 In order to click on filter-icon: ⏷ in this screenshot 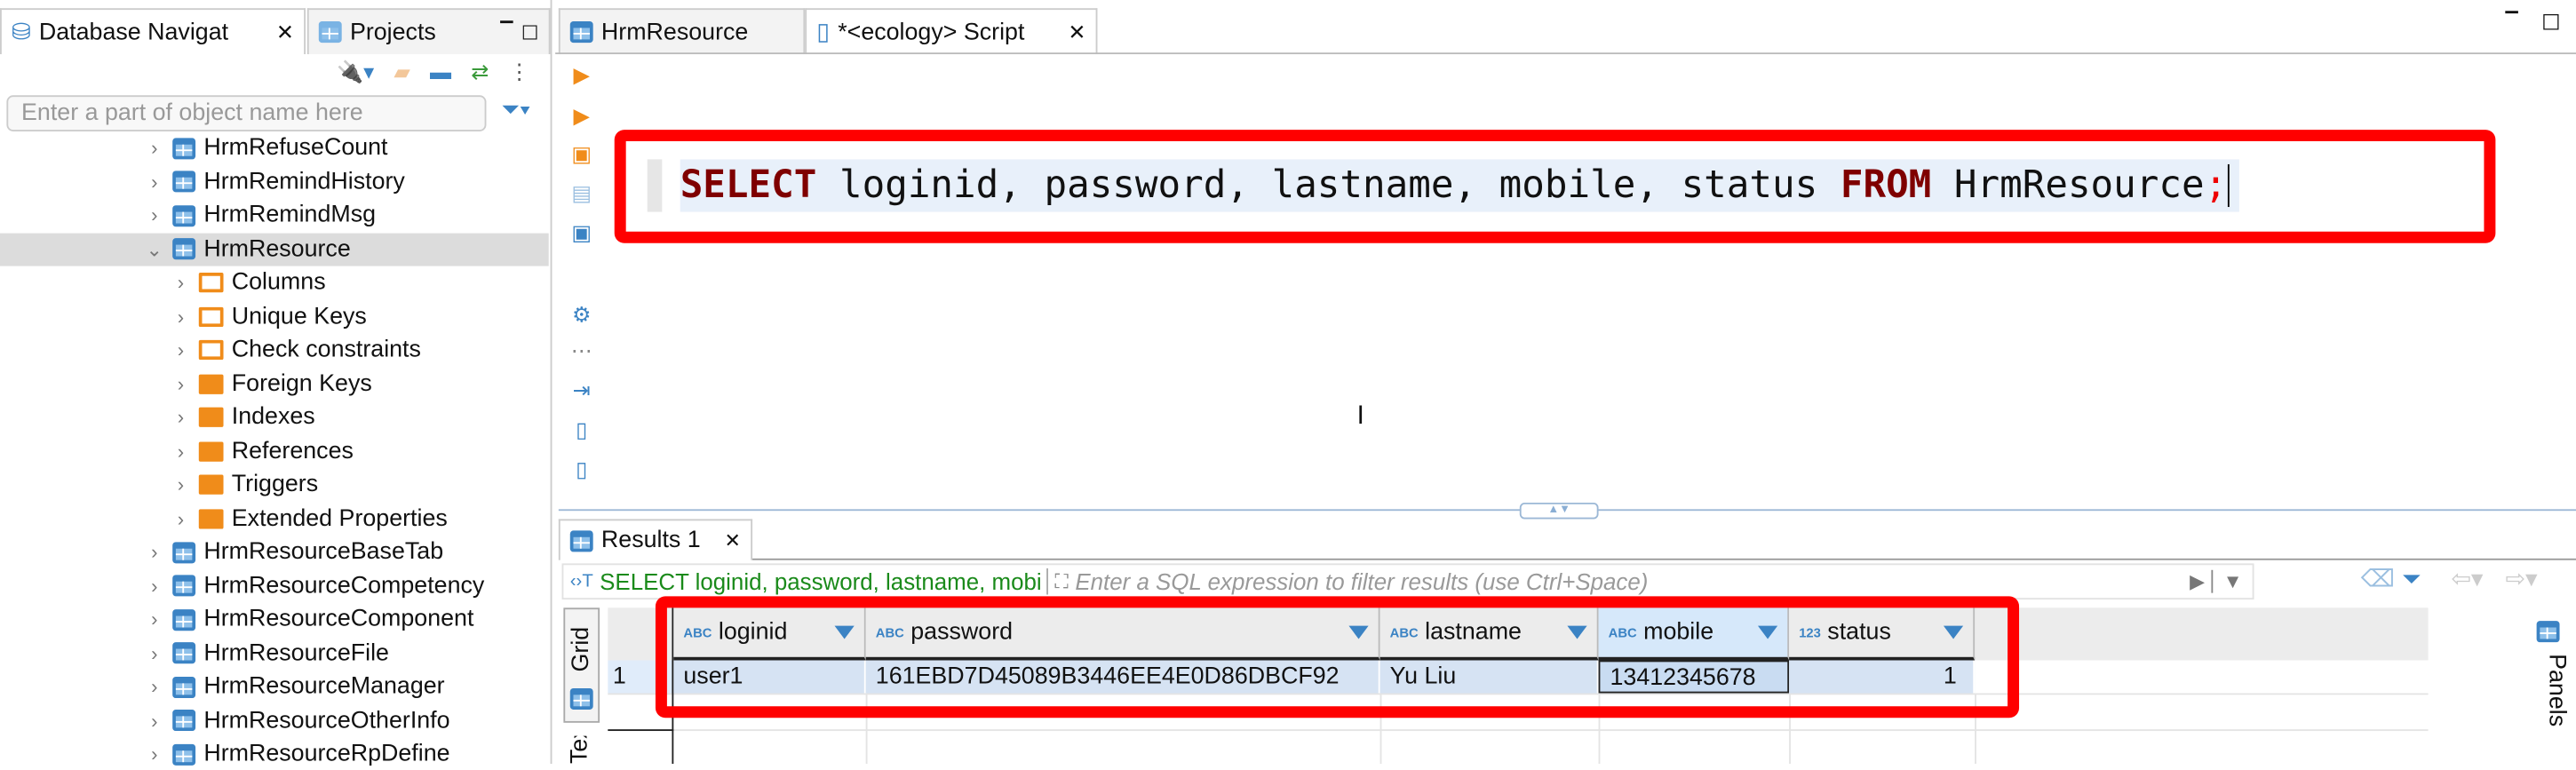, I will do `click(2411, 580)`.